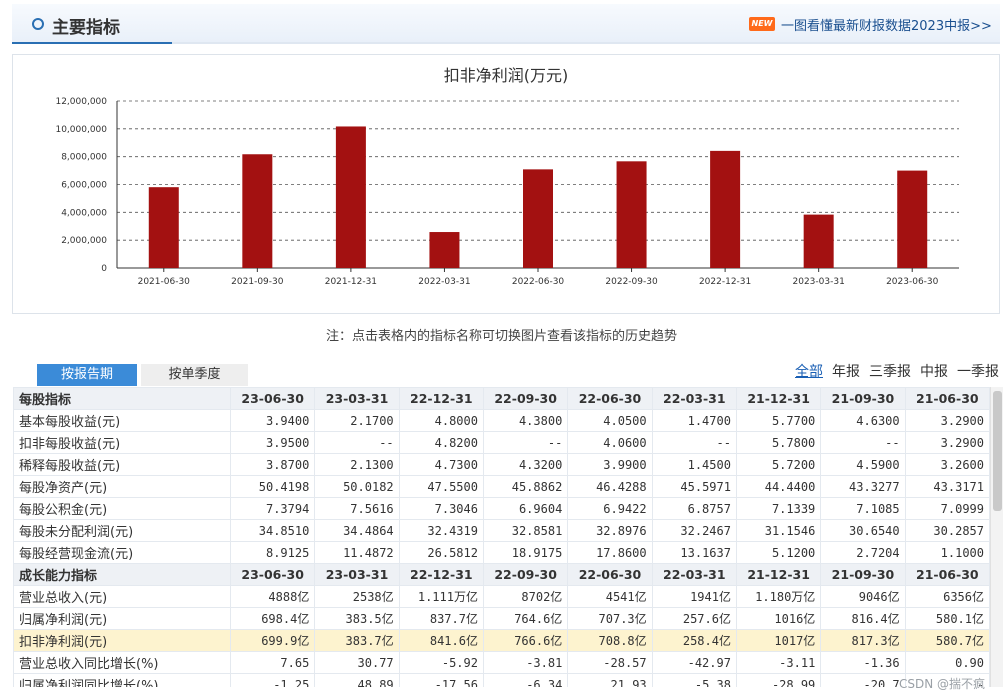 This screenshot has height=700, width=1003. I want to click on section-title-cell: 每股指标, so click(122, 398).